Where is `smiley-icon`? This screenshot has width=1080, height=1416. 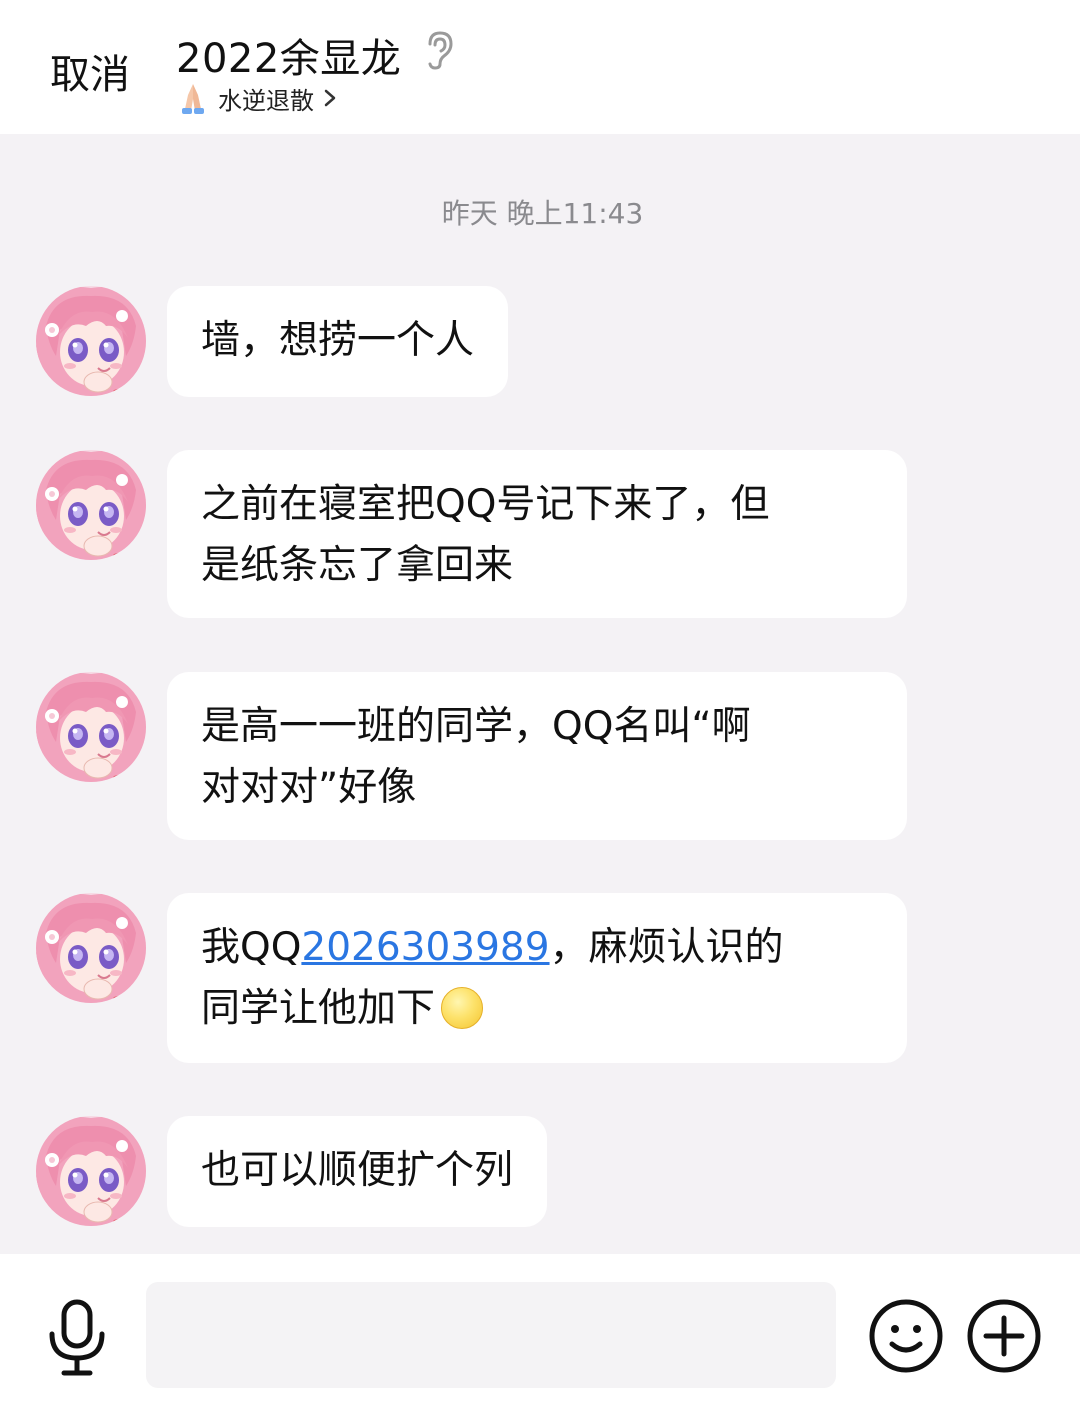
smiley-icon is located at coordinates (906, 1336).